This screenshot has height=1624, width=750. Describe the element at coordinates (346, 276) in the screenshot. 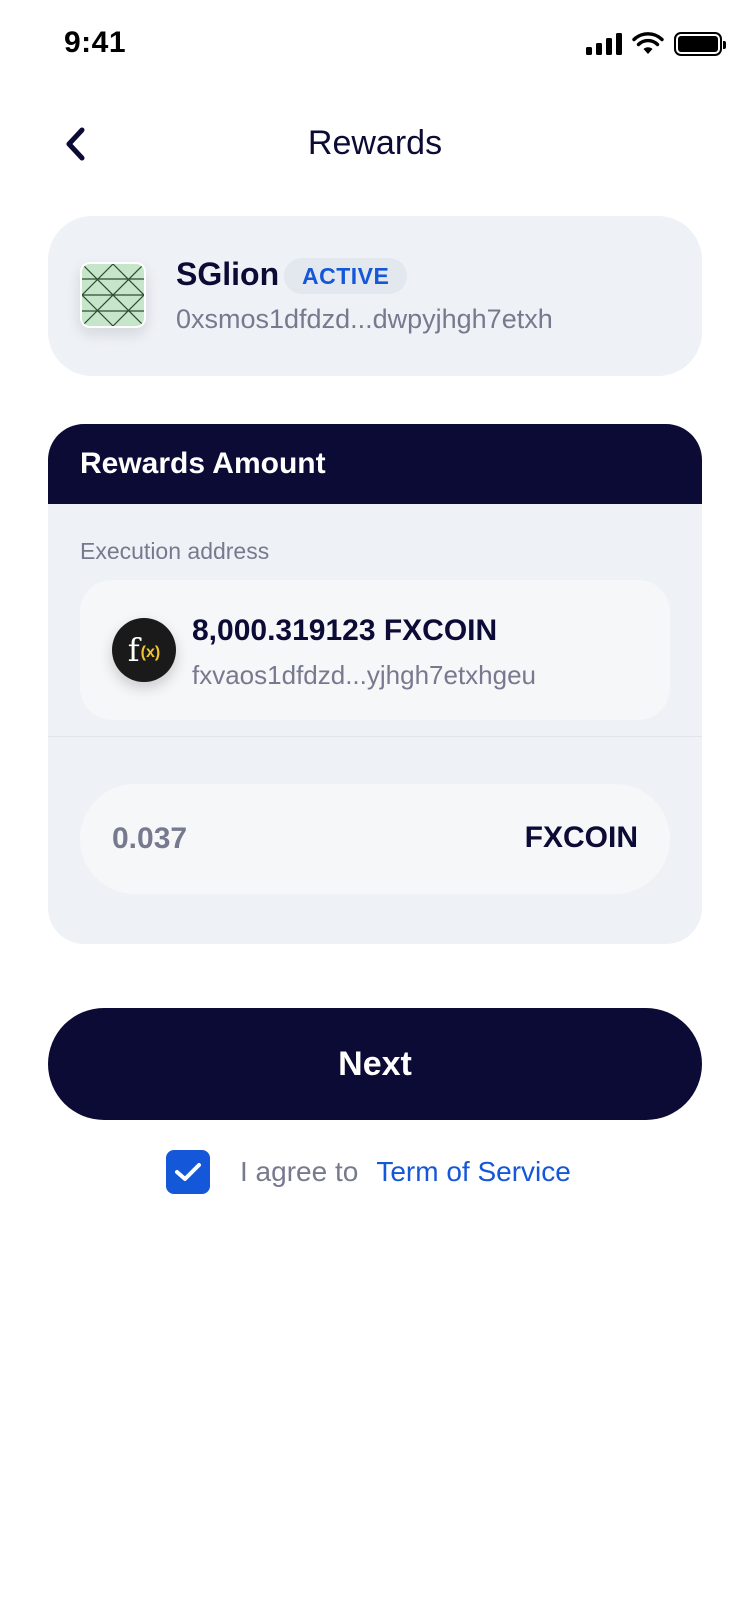

I see `status-badge: ACTIVE` at that location.